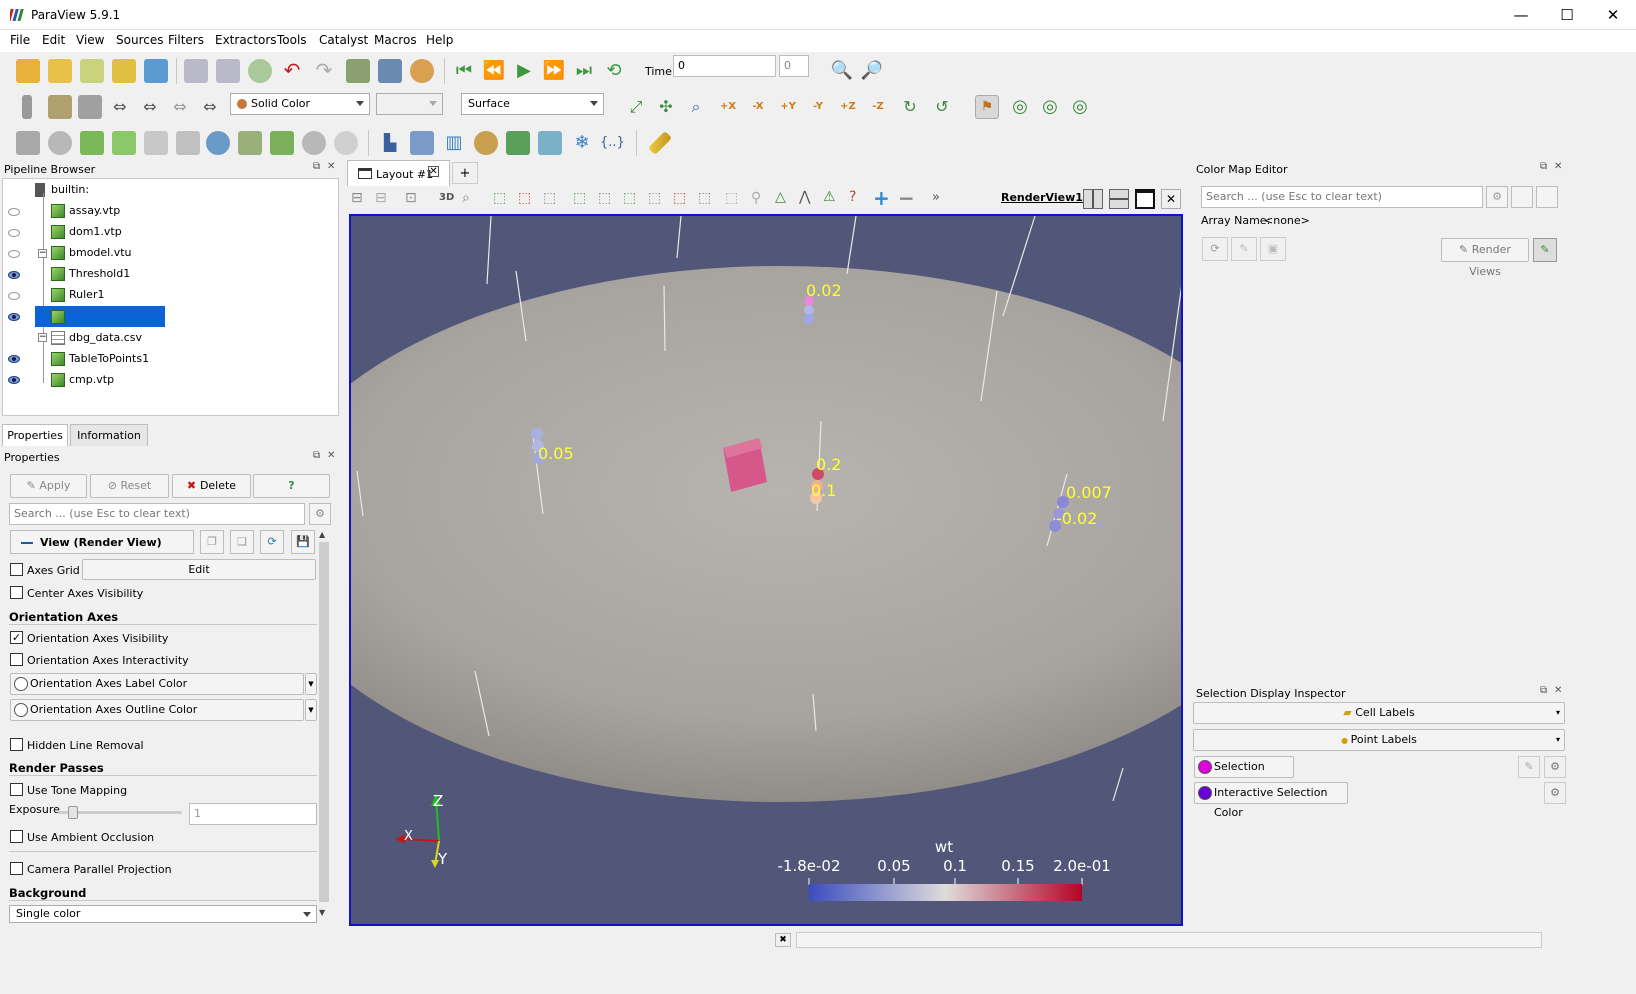 The width and height of the screenshot is (1636, 994). I want to click on angle-icon: ⋀, so click(804, 197).